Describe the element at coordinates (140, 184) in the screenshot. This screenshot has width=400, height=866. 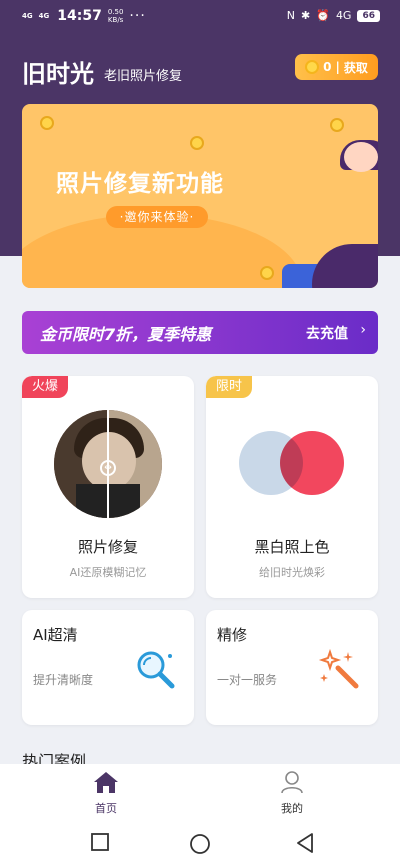
I see `banner-title: 照片修复新功能` at that location.